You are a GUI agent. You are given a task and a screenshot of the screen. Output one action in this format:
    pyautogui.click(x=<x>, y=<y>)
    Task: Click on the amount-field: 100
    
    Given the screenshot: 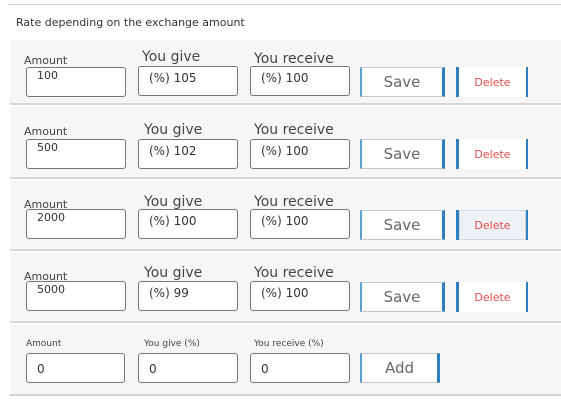 What is the action you would take?
    pyautogui.click(x=76, y=82)
    